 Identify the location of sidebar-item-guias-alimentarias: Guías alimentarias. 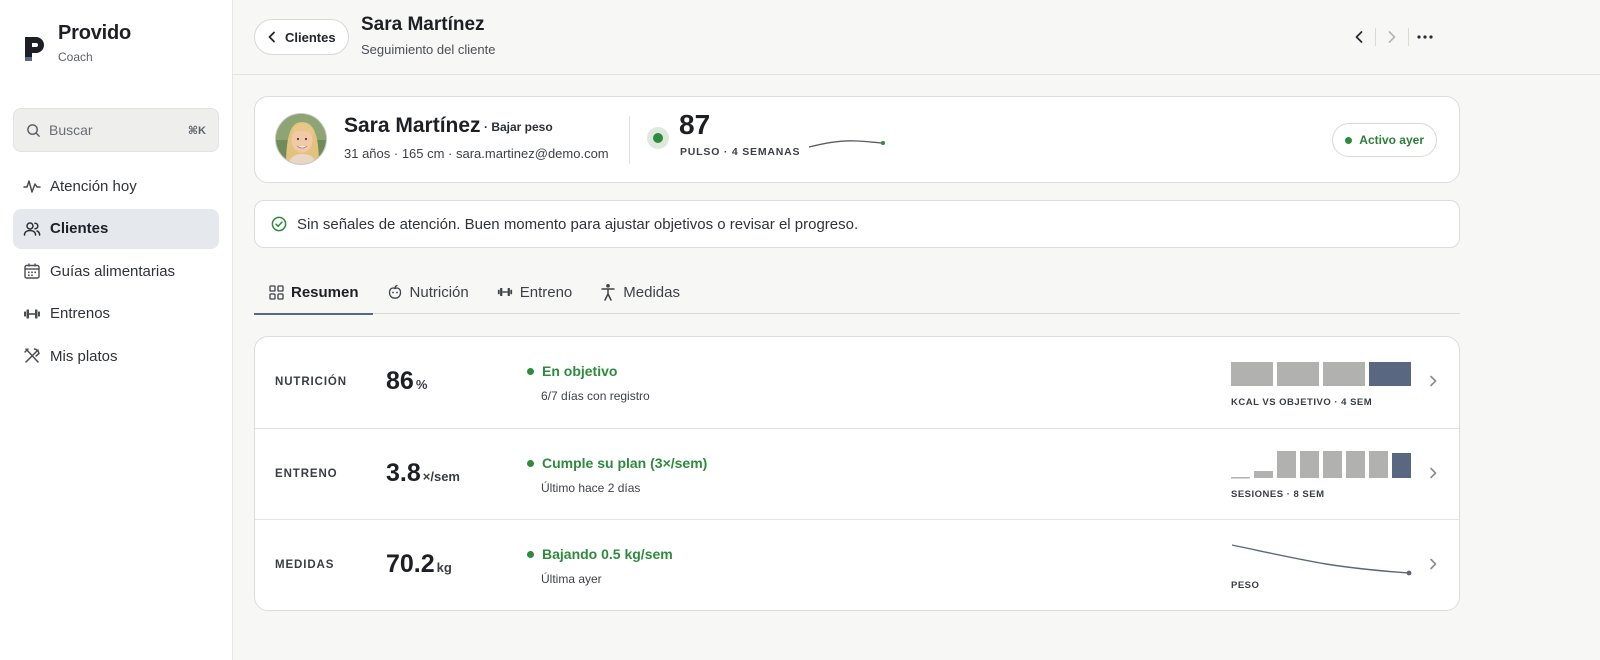
(116, 271).